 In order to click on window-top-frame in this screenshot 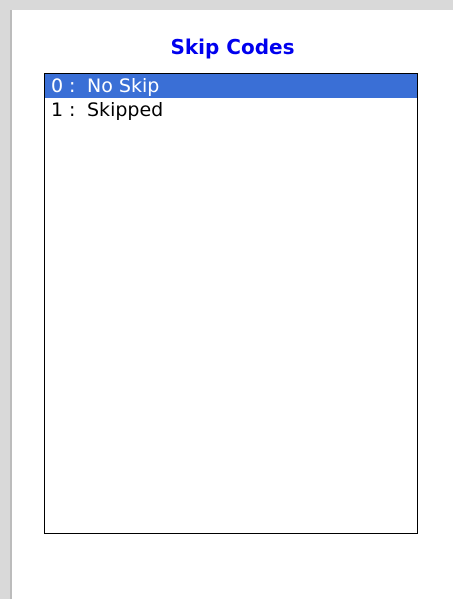, I will do `click(226, 5)`.